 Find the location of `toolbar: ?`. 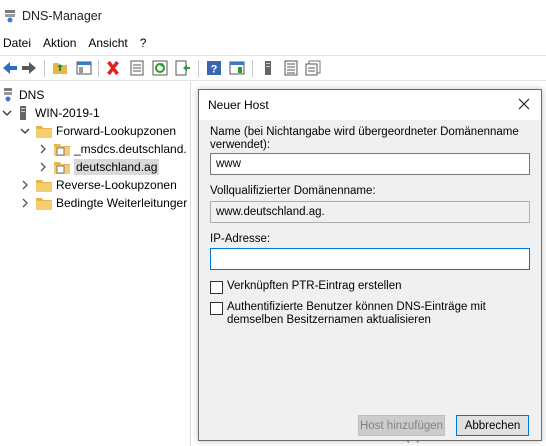

toolbar: ? is located at coordinates (273, 68).